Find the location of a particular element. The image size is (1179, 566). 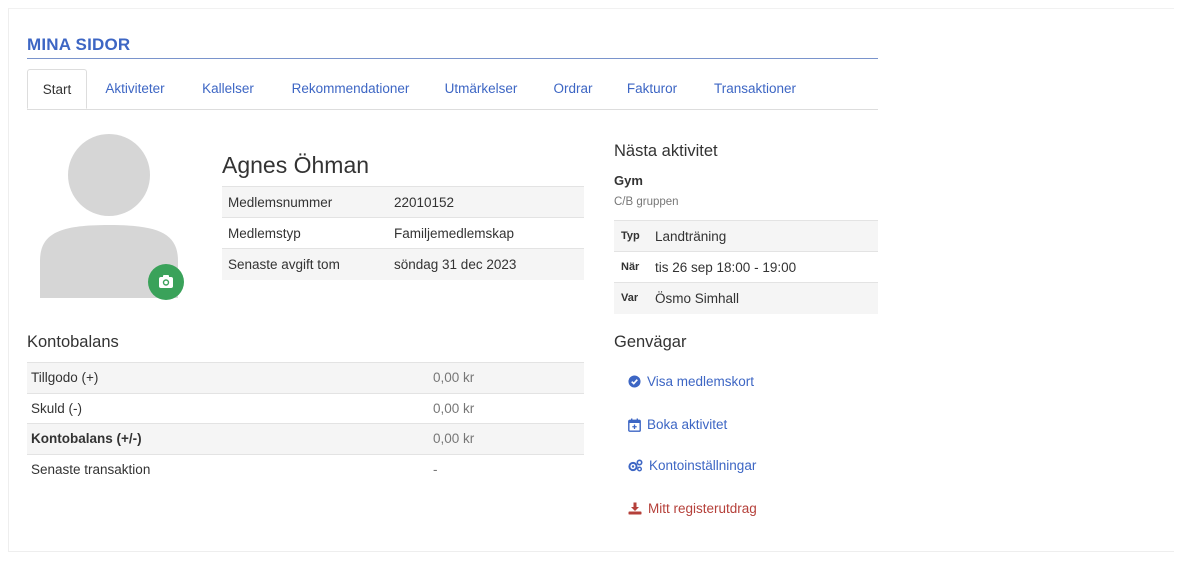

last-transaction-label: Senaste transaktion is located at coordinates (91, 469).